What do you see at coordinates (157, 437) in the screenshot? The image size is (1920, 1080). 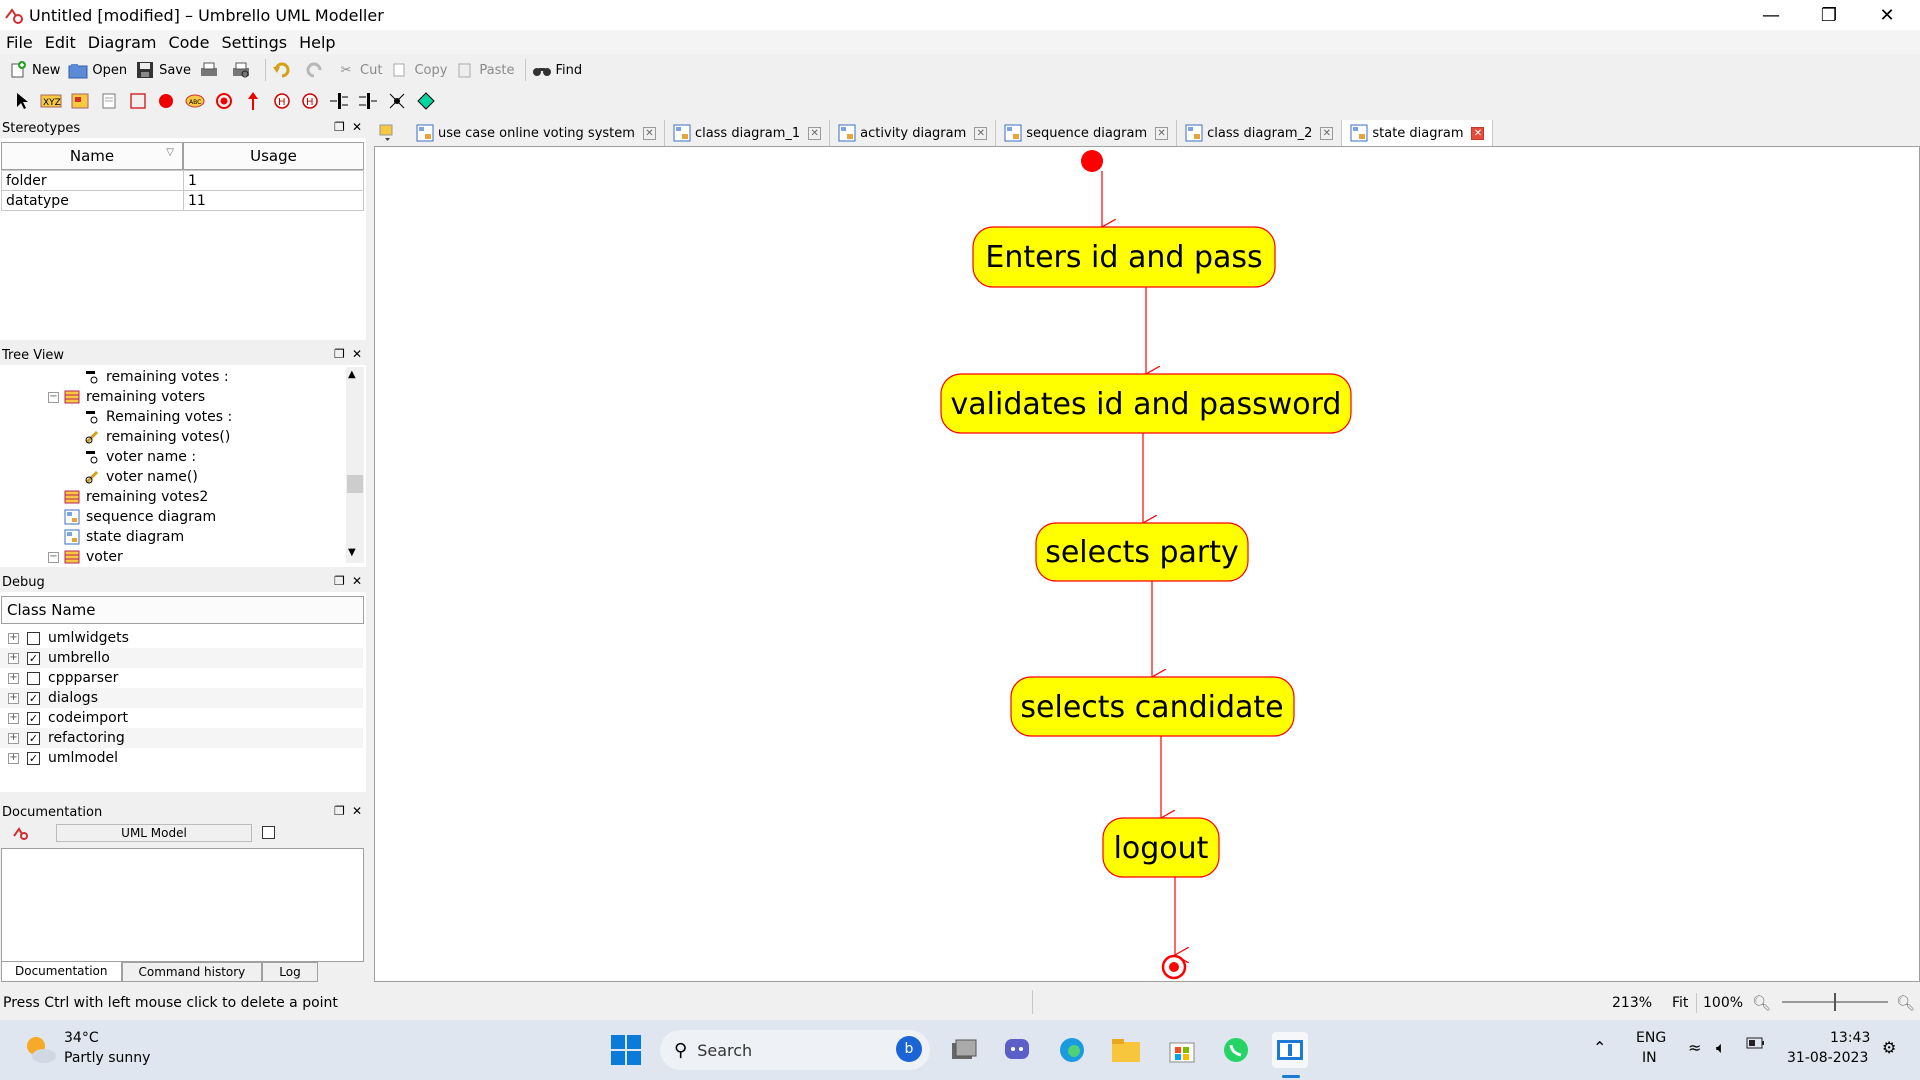 I see `tree-item: remaining votes()` at bounding box center [157, 437].